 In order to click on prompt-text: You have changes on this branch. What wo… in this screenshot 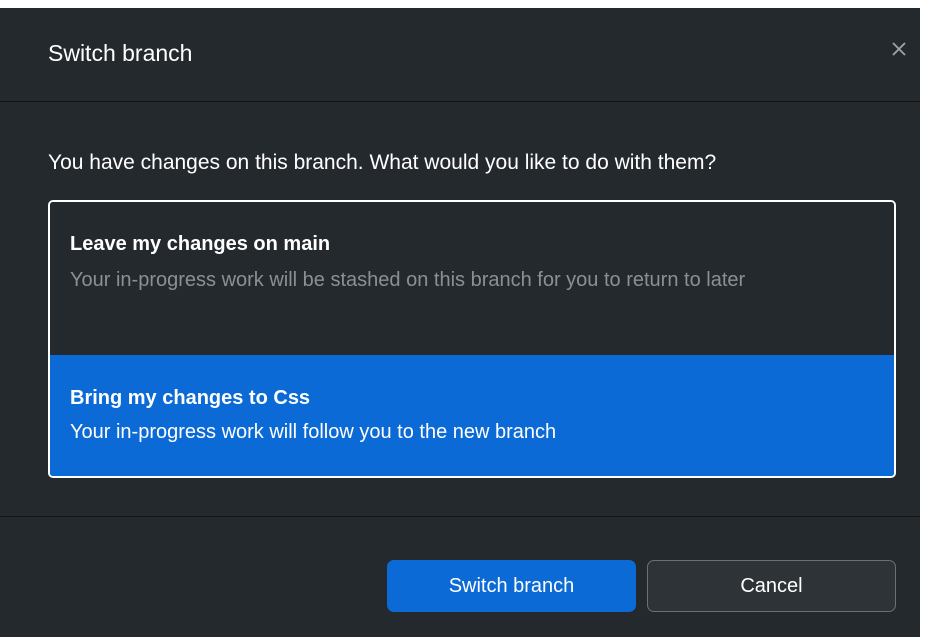, I will do `click(382, 162)`.